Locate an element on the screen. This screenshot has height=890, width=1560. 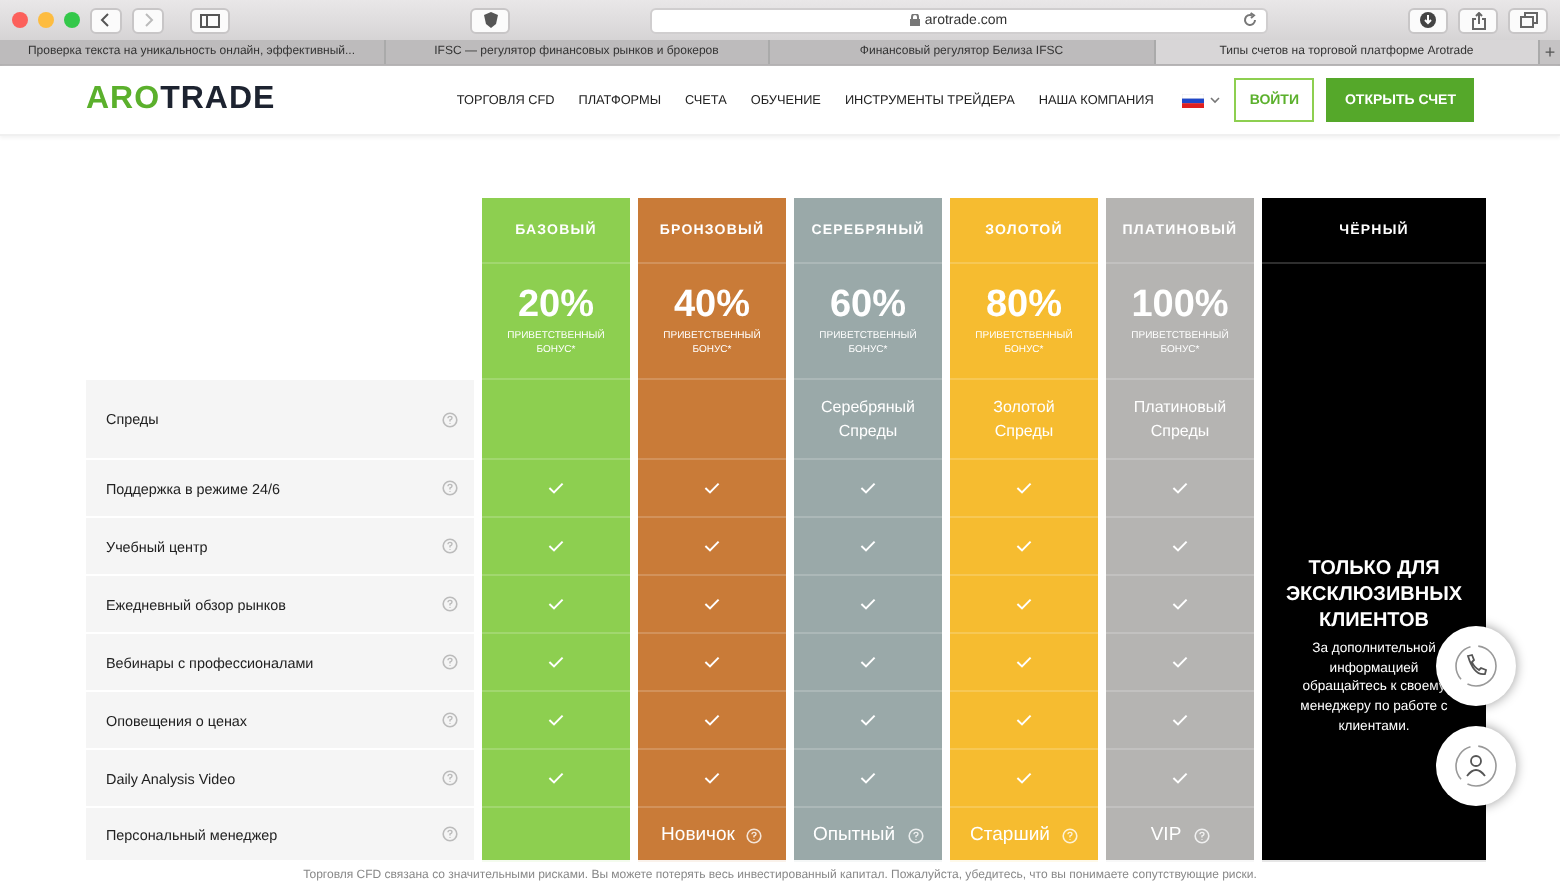
reload-icon is located at coordinates (1250, 19).